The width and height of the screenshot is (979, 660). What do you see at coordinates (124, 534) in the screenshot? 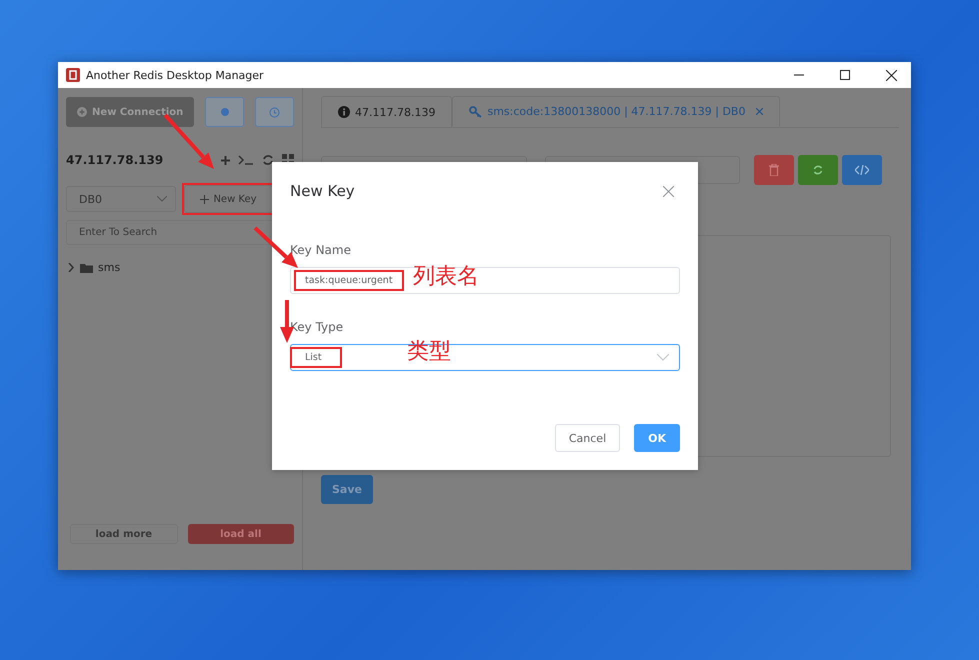
I see `load-more-button: load more` at bounding box center [124, 534].